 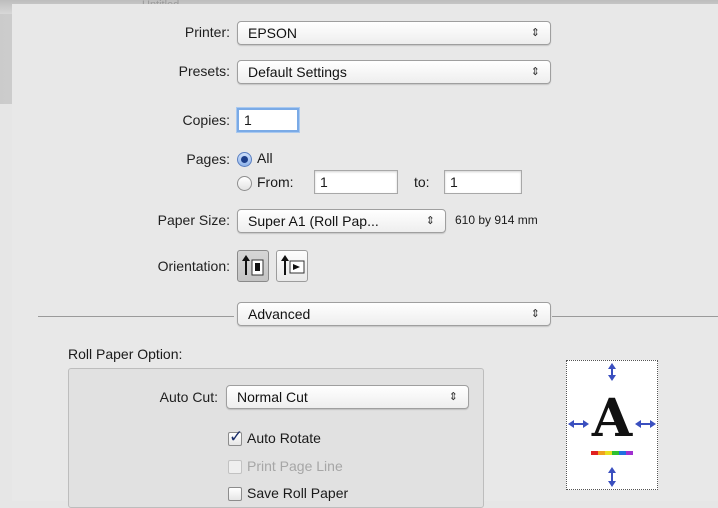 What do you see at coordinates (244, 183) in the screenshot?
I see `pages-from-radio` at bounding box center [244, 183].